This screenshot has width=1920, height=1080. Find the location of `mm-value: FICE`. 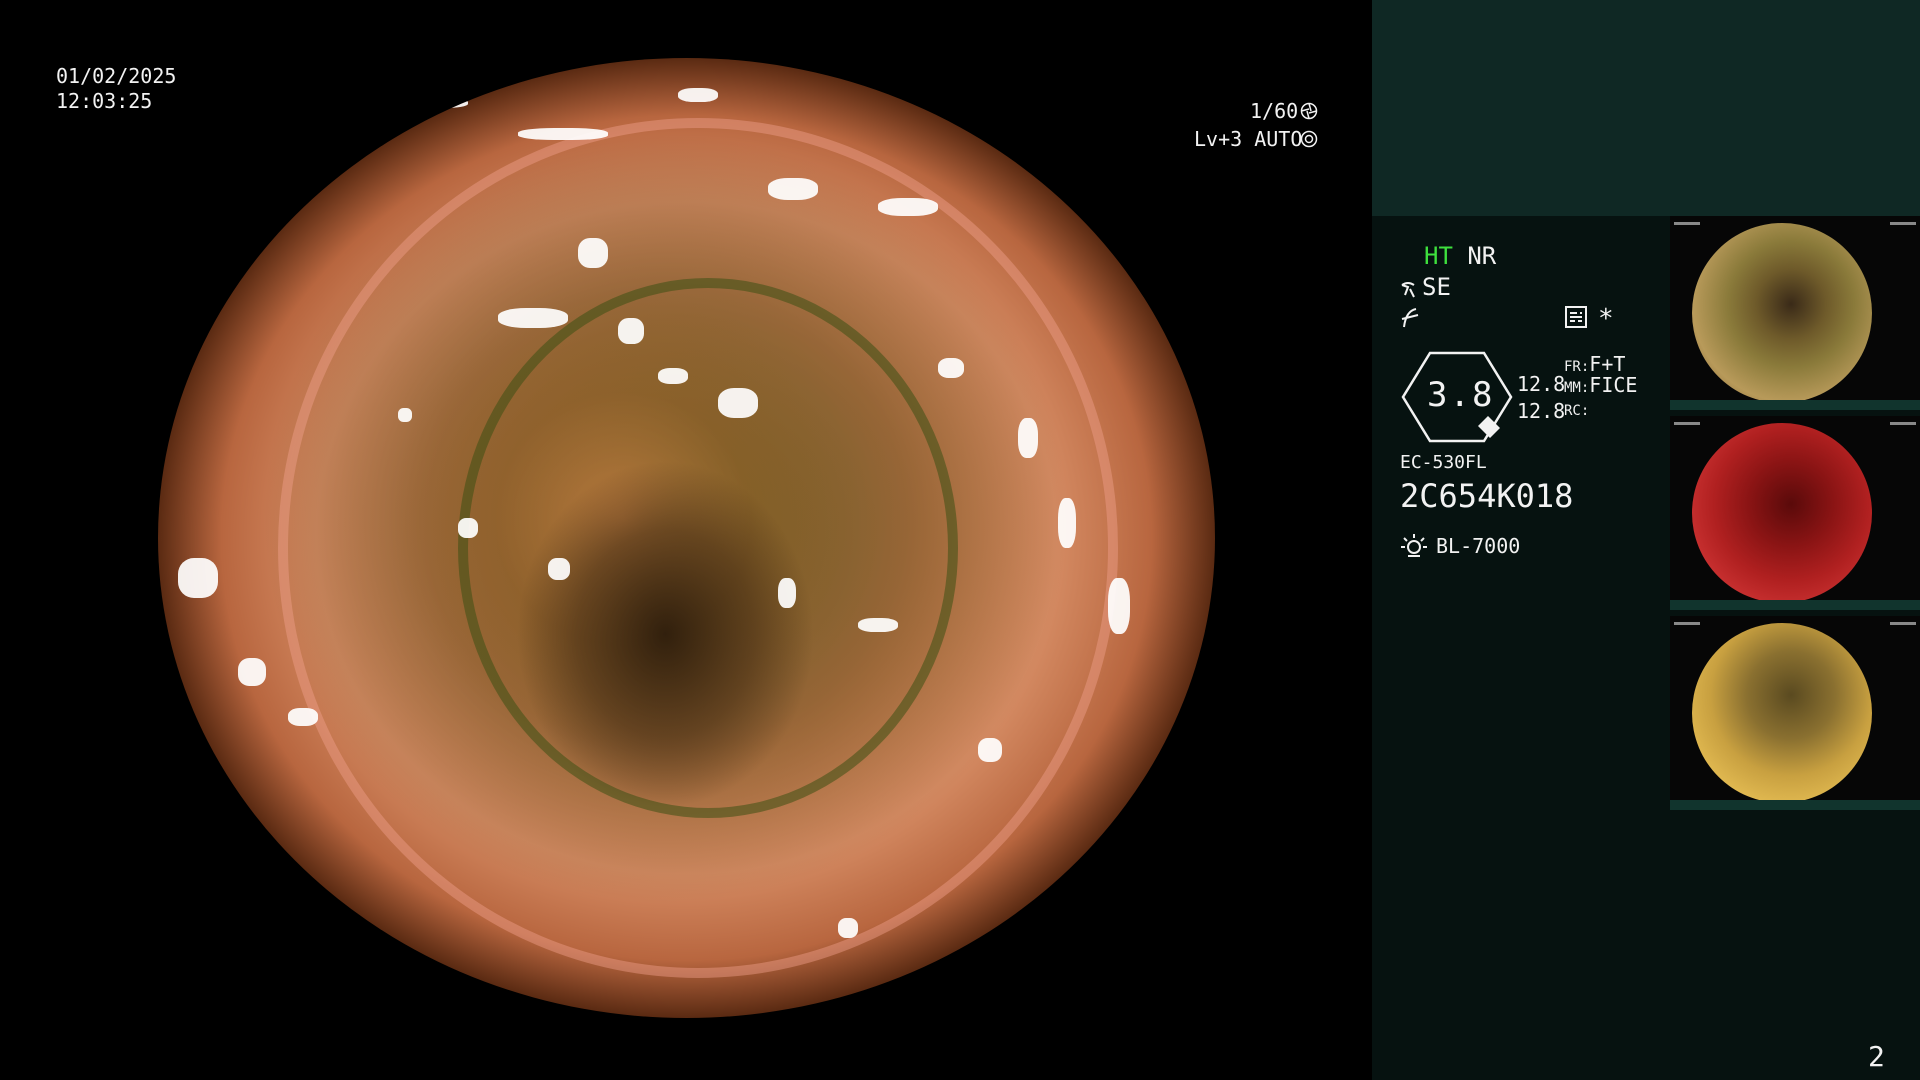

mm-value: FICE is located at coordinates (1613, 385).